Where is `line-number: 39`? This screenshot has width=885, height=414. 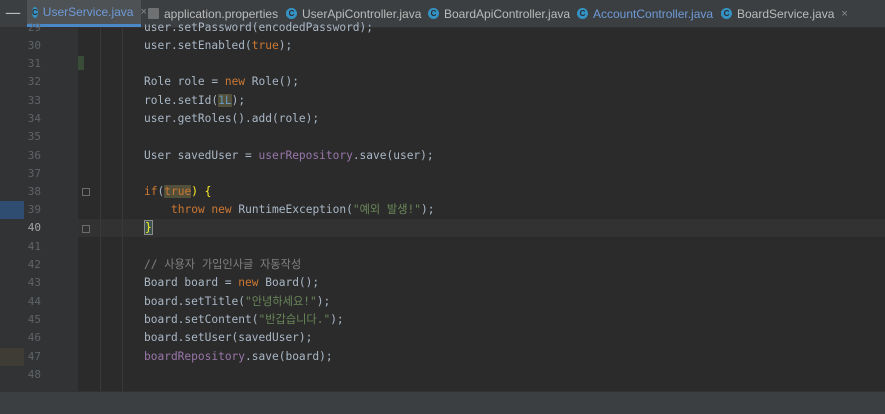 line-number: 39 is located at coordinates (34, 209).